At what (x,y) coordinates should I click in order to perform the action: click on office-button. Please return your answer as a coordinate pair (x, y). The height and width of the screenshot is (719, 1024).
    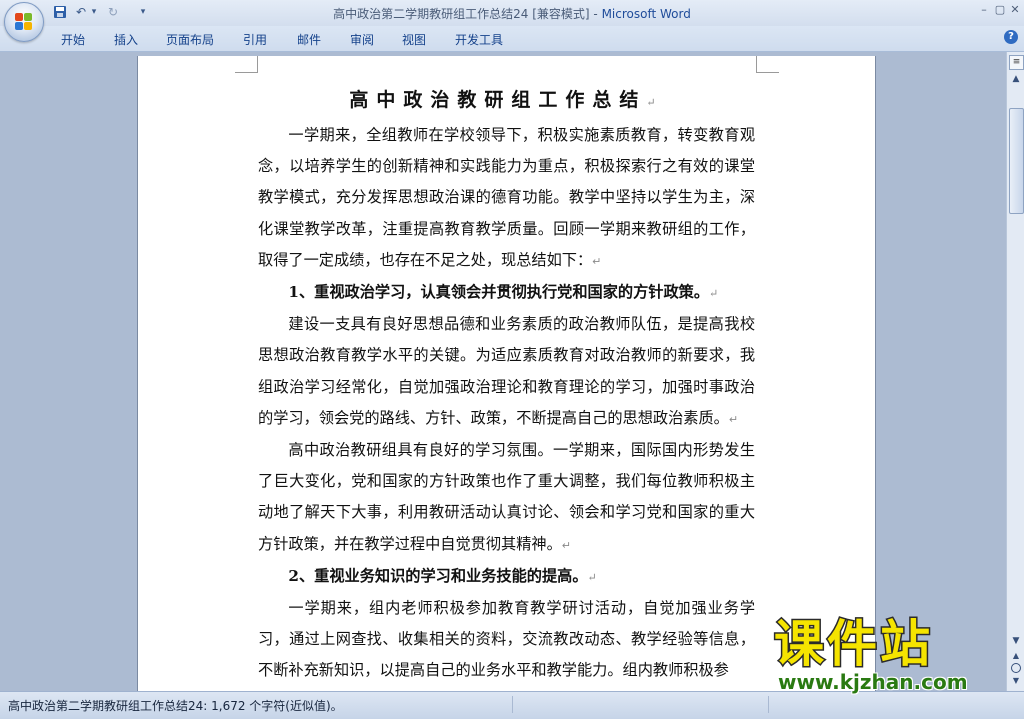
    Looking at the image, I should click on (24, 22).